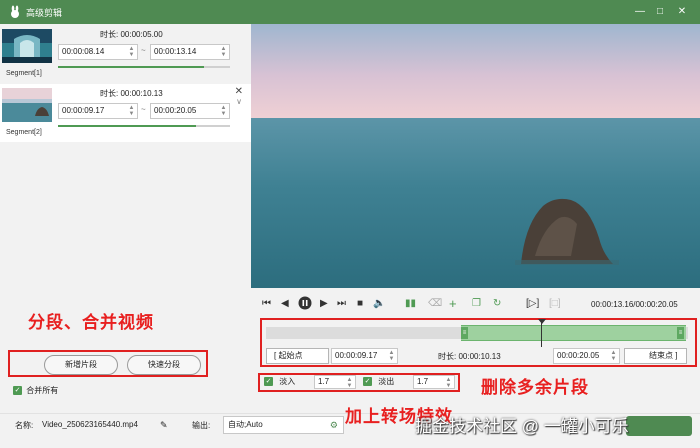 This screenshot has height=448, width=700. What do you see at coordinates (640, 12) in the screenshot?
I see `minimize-icon: —` at bounding box center [640, 12].